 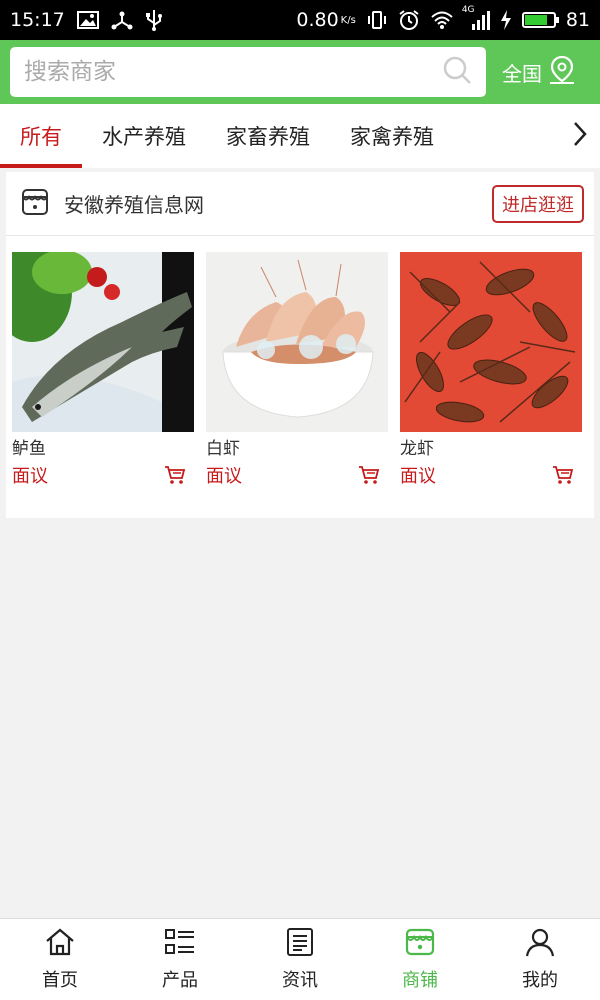 I want to click on charging-icon, so click(x=506, y=20).